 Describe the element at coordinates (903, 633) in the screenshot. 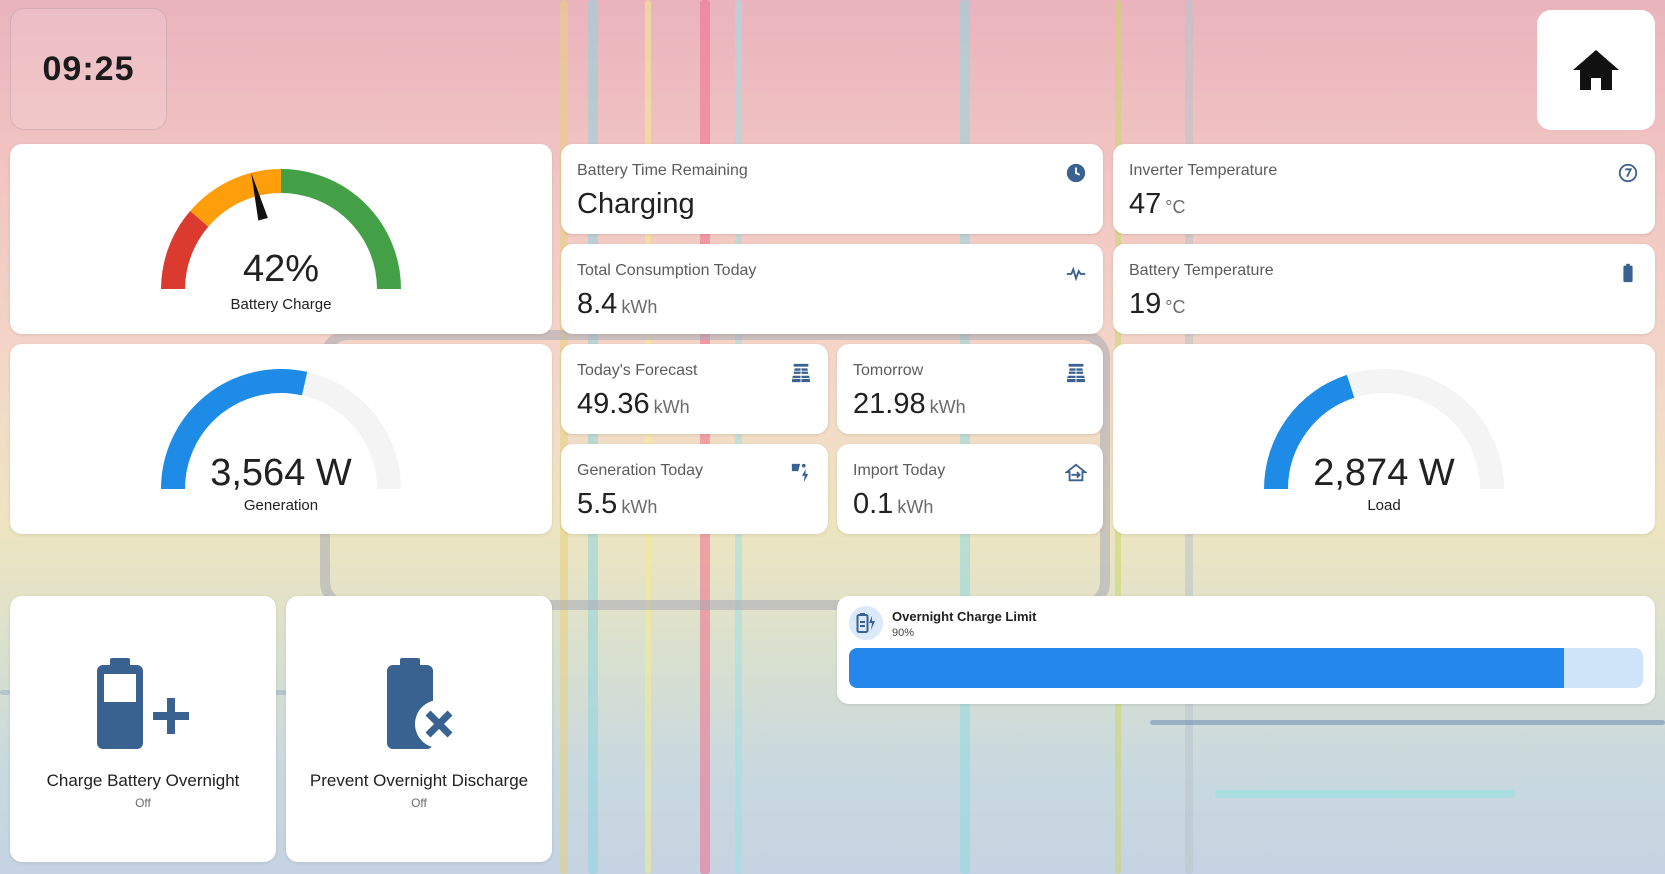

I see `overnight-charge-limit-value: 90%` at that location.